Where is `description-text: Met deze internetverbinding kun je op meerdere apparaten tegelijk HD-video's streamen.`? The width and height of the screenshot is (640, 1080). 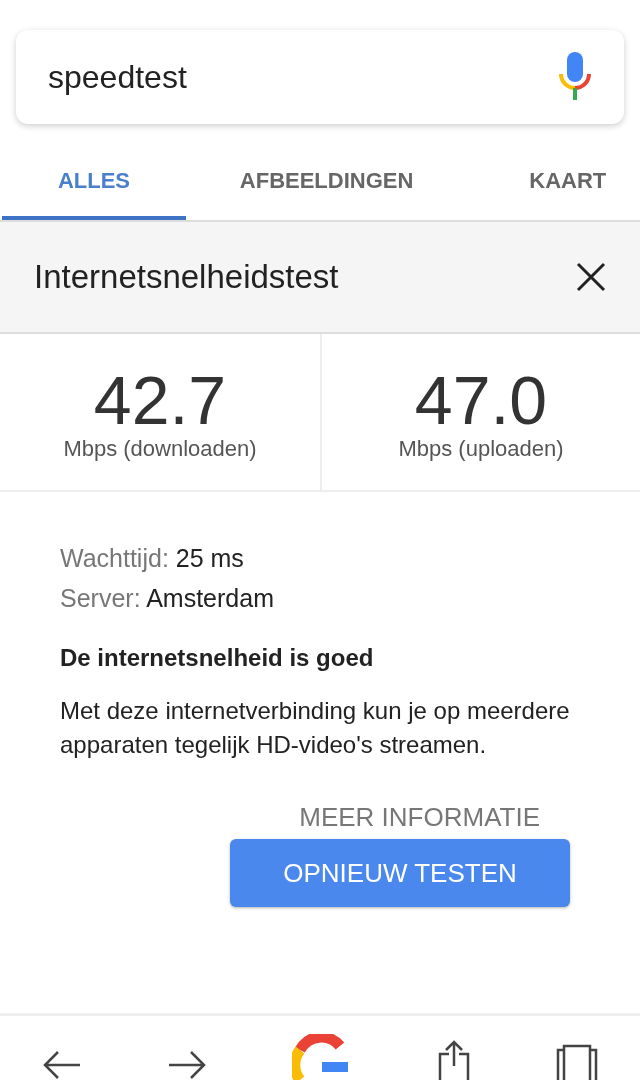
description-text: Met deze internetverbinding kun je op meerdere apparaten tegelijk HD-video's streamen. is located at coordinates (315, 728).